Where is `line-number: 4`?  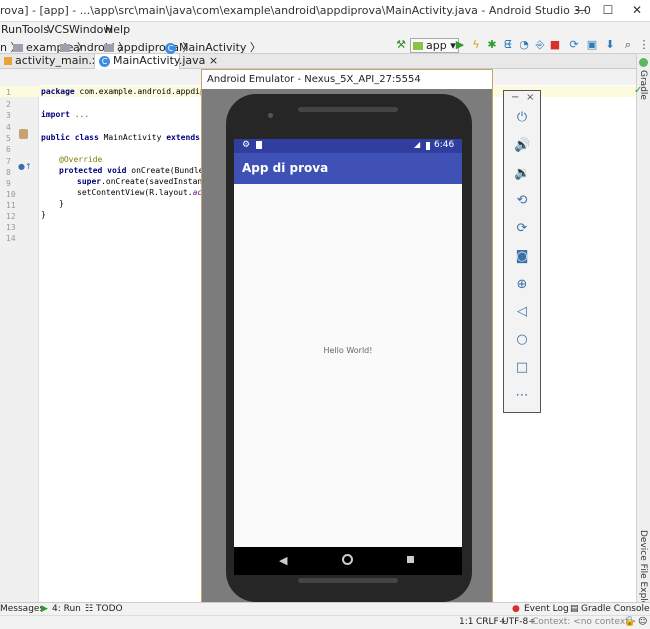
line-number: 4 is located at coordinates (8, 127).